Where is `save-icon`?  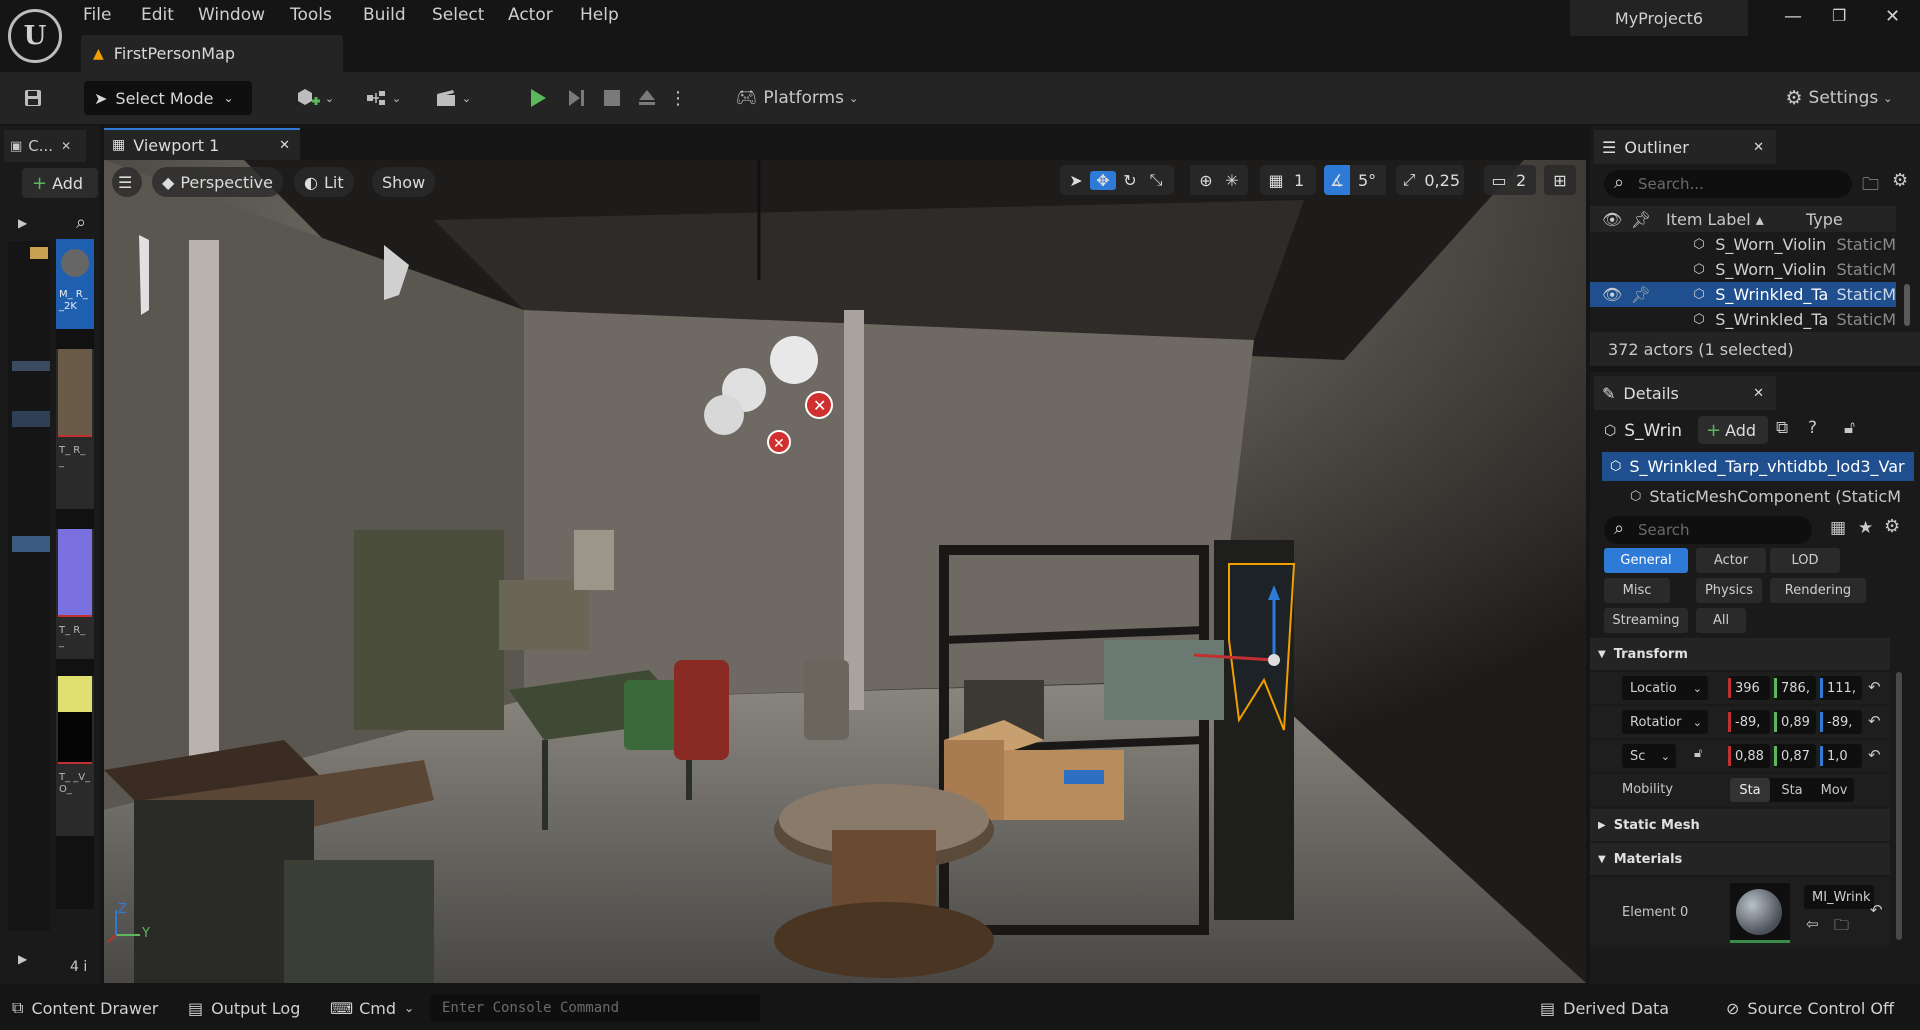 save-icon is located at coordinates (33, 98).